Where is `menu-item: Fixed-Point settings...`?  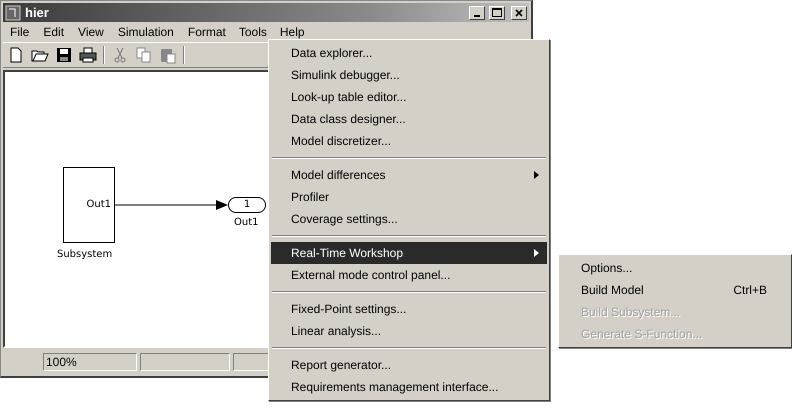
menu-item: Fixed-Point settings... is located at coordinates (409, 309).